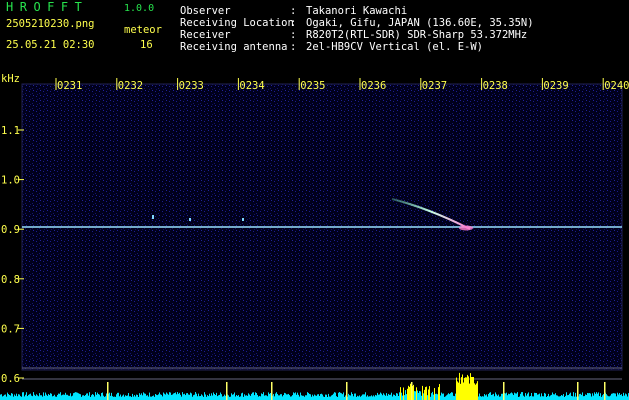  I want to click on level-spike, so click(412, 391).